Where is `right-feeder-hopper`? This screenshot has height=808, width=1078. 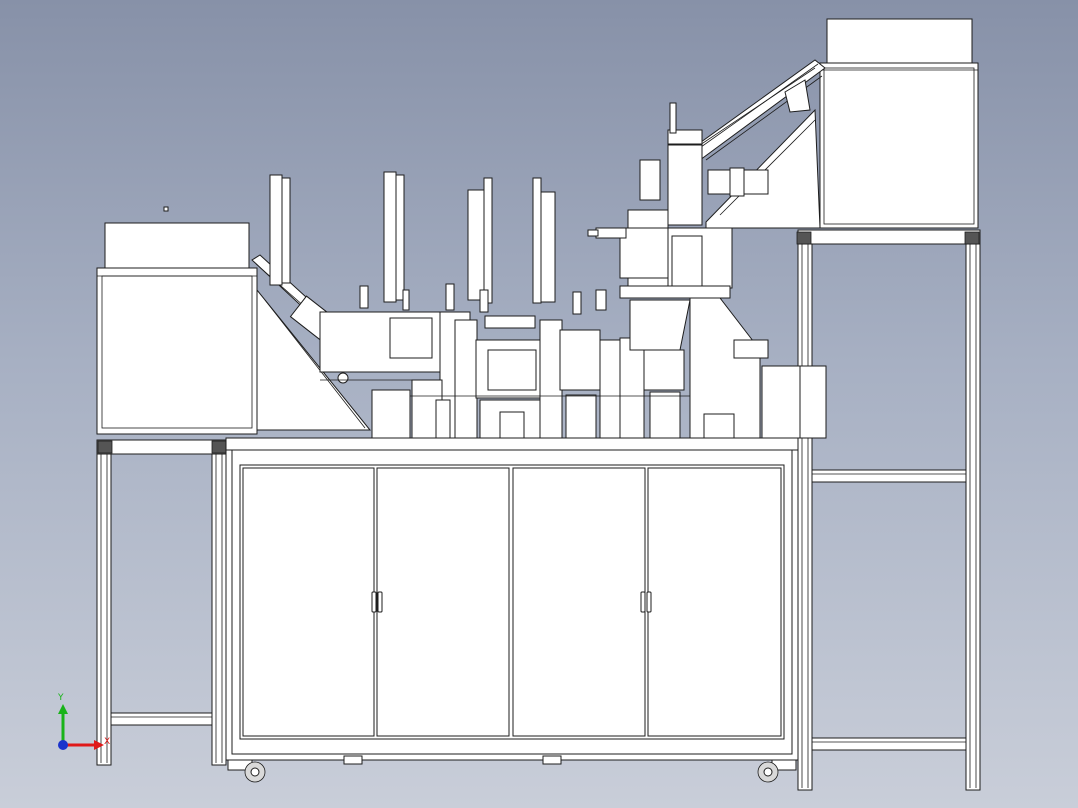
right-feeder-hopper is located at coordinates (823, 123).